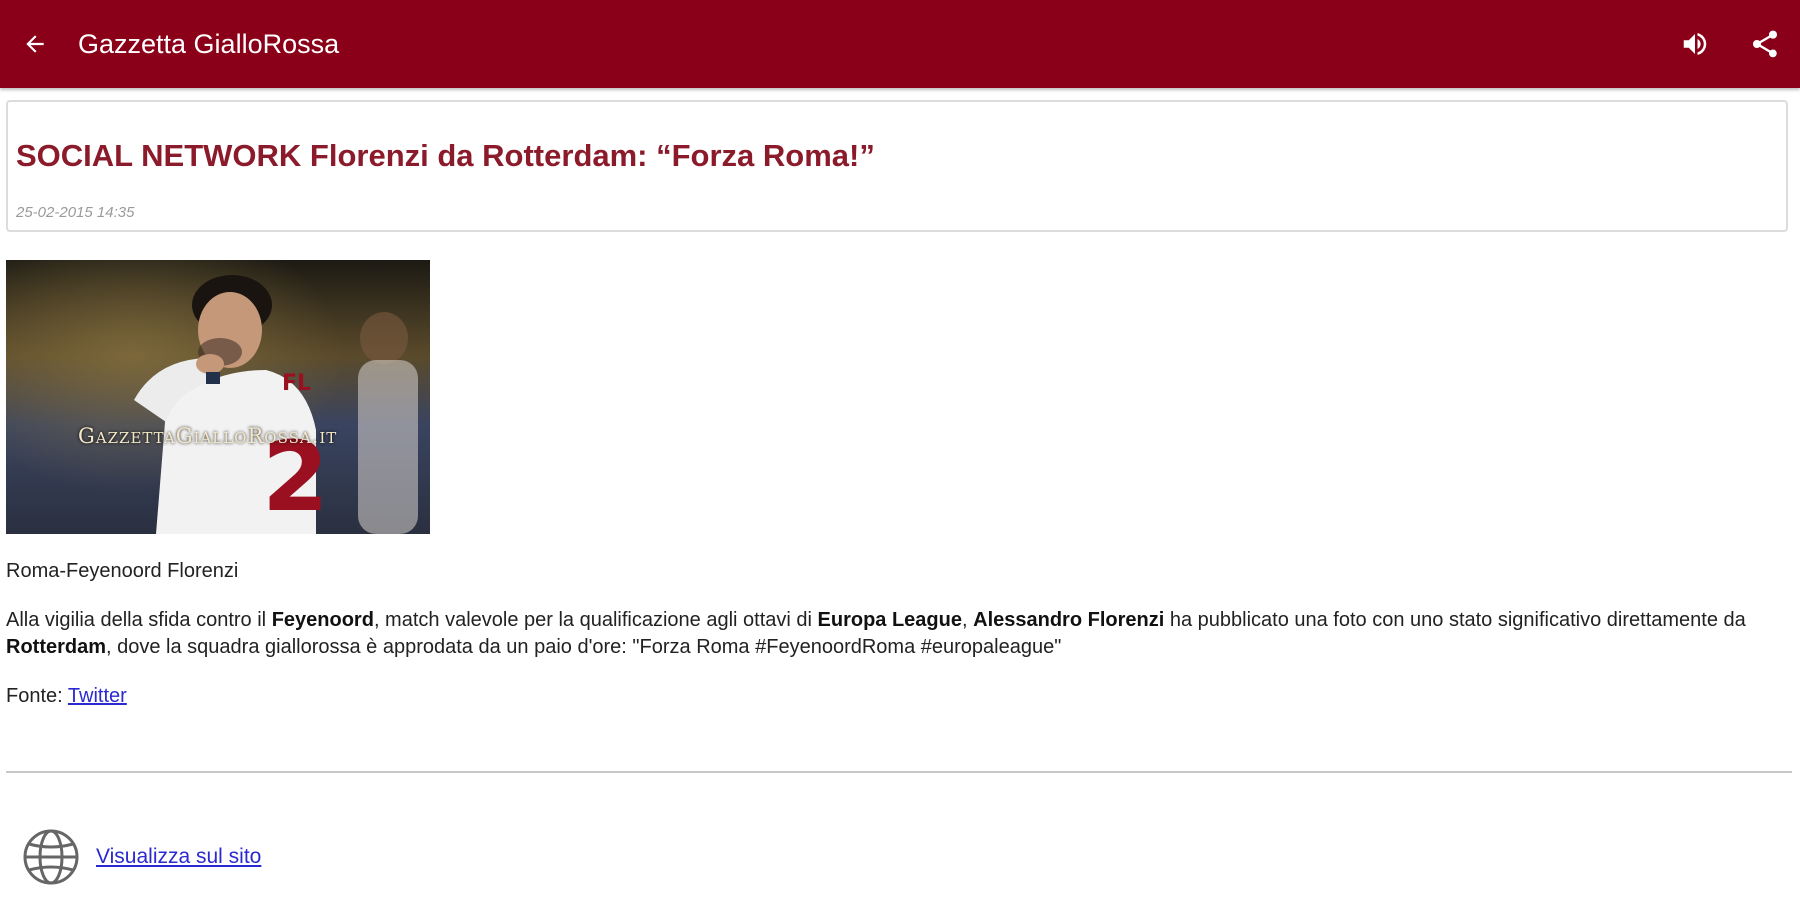  I want to click on app-bar: Gazzetta GialloRossa, so click(900, 44).